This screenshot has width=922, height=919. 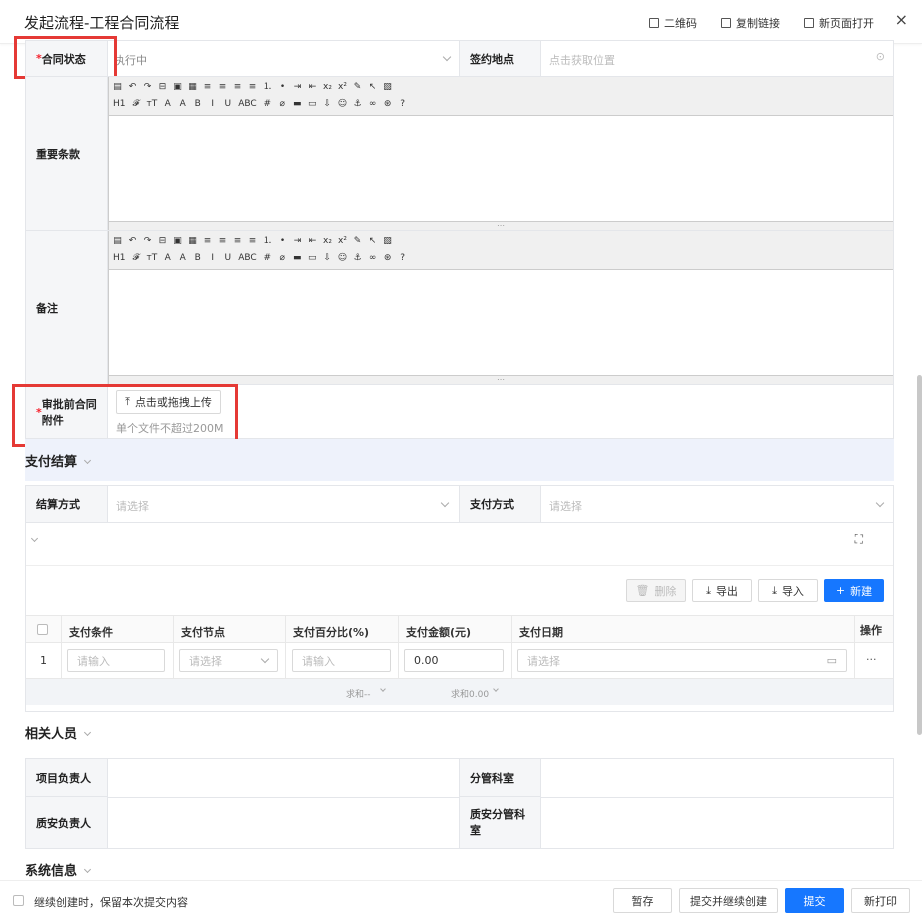 I want to click on open-new-page-button: 新页面打开, so click(x=839, y=23).